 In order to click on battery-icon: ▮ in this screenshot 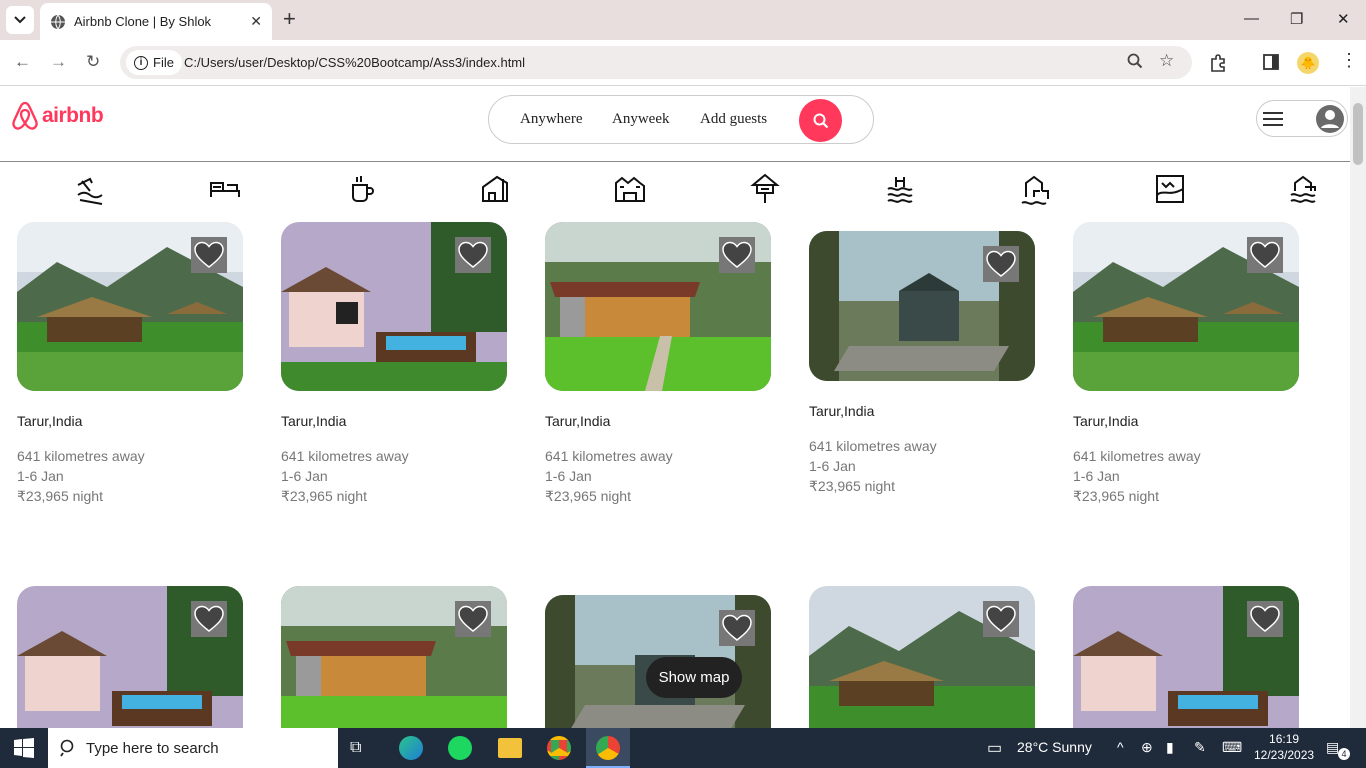, I will do `click(1170, 747)`.